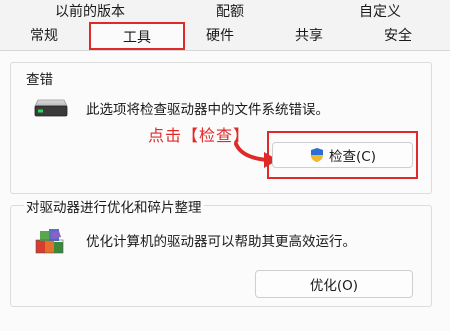 The image size is (450, 331). What do you see at coordinates (317, 155) in the screenshot?
I see `uac-shield-icon` at bounding box center [317, 155].